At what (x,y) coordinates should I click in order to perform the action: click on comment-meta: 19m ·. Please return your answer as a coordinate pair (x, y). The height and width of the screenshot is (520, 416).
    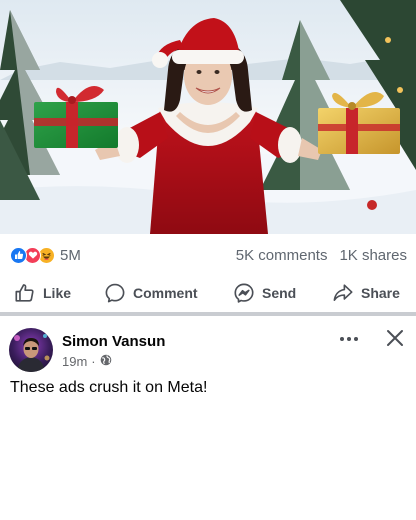
    Looking at the image, I should click on (87, 361).